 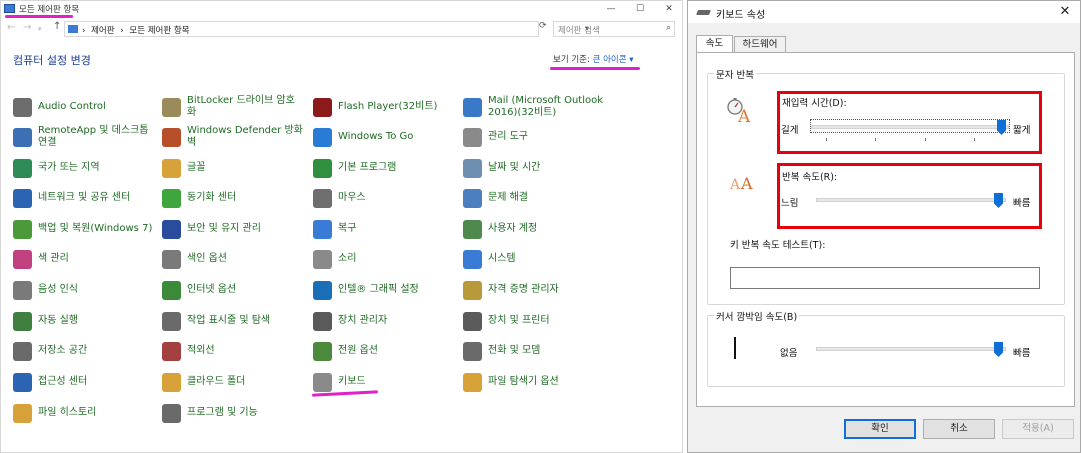 I want to click on control-panel-item: 장치 및 프린터, so click(x=506, y=321).